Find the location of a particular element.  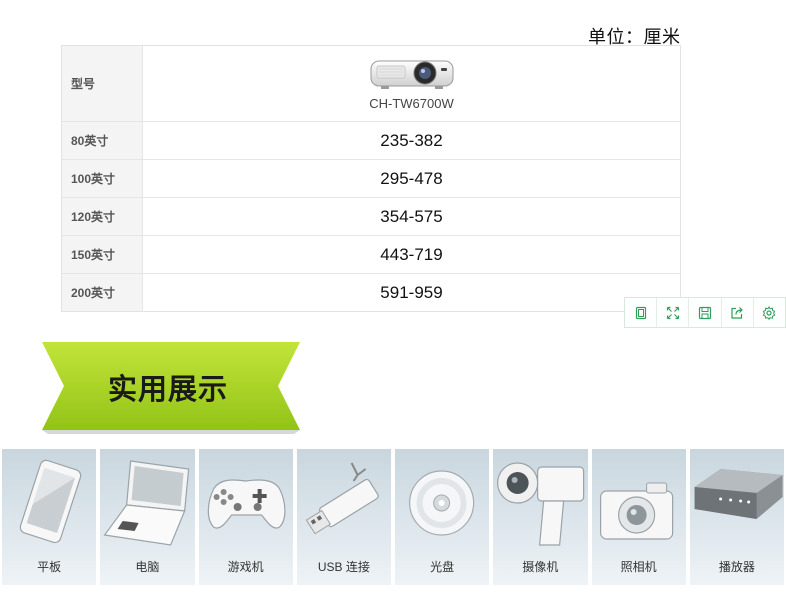

screen-size-label: 200英寸 is located at coordinates (102, 292).